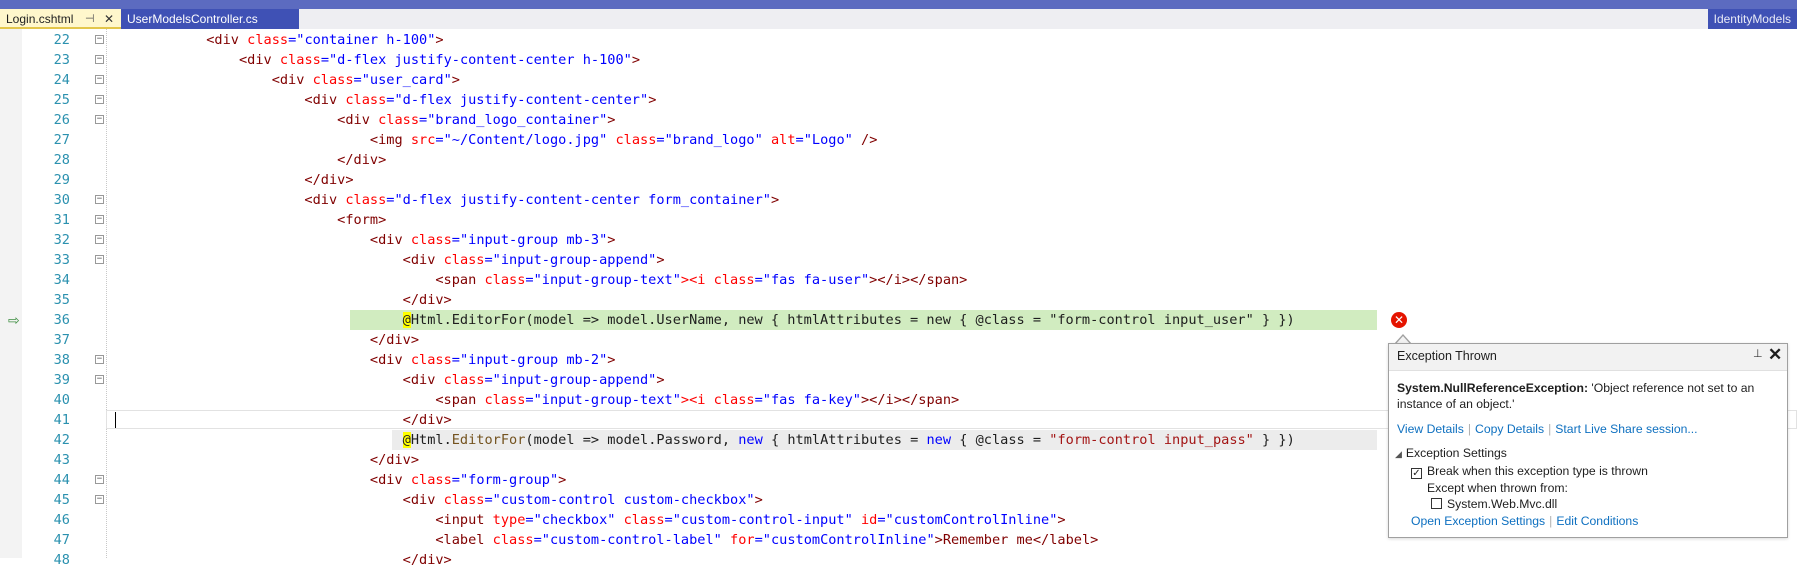 The width and height of the screenshot is (1797, 570). What do you see at coordinates (1509, 429) in the screenshot?
I see `copy-details-link: Copy Details` at bounding box center [1509, 429].